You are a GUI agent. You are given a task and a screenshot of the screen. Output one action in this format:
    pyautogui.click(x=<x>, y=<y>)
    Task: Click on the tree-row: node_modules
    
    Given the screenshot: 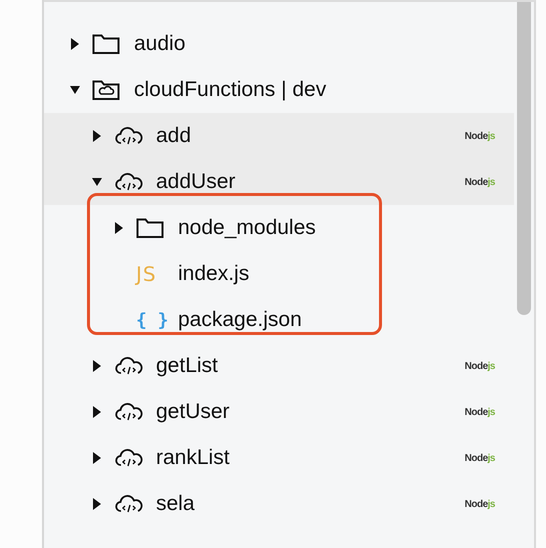 What is the action you would take?
    pyautogui.click(x=279, y=228)
    